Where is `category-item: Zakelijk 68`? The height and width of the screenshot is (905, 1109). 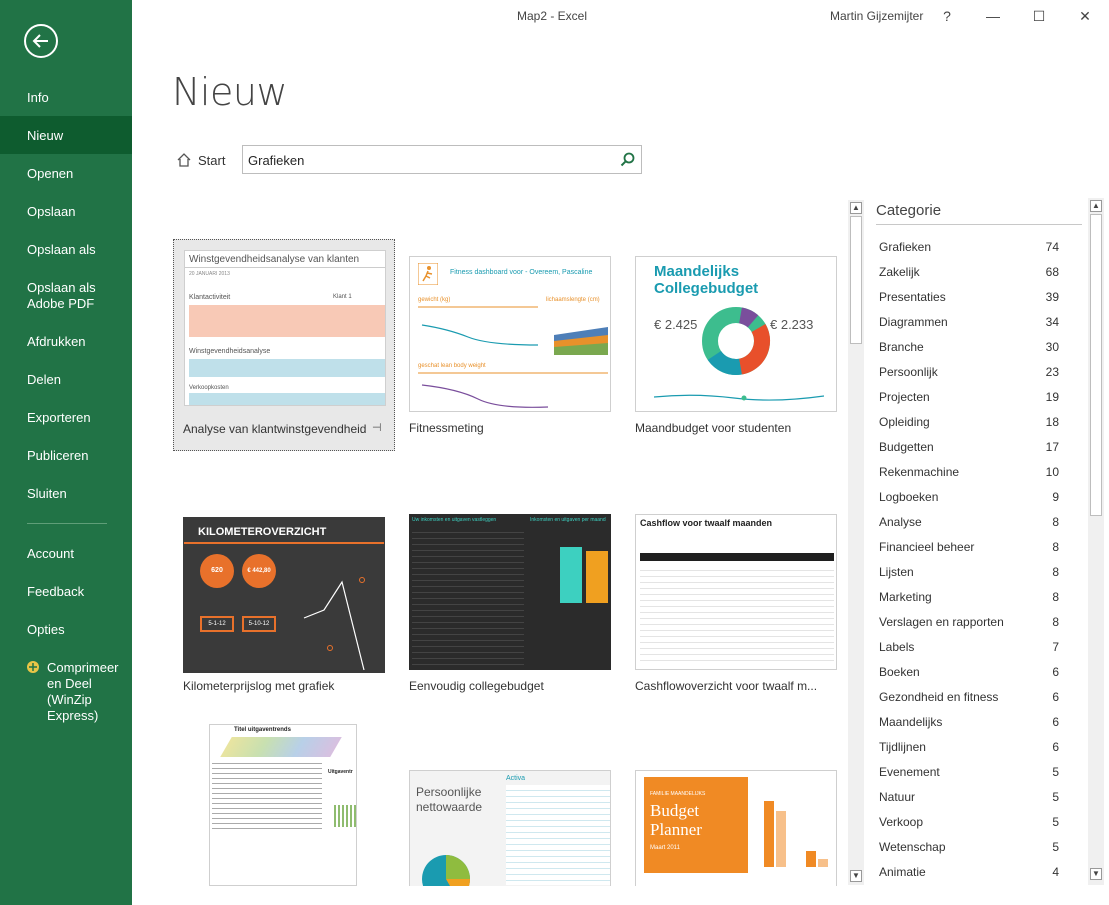
category-item: Zakelijk 68 is located at coordinates (969, 272).